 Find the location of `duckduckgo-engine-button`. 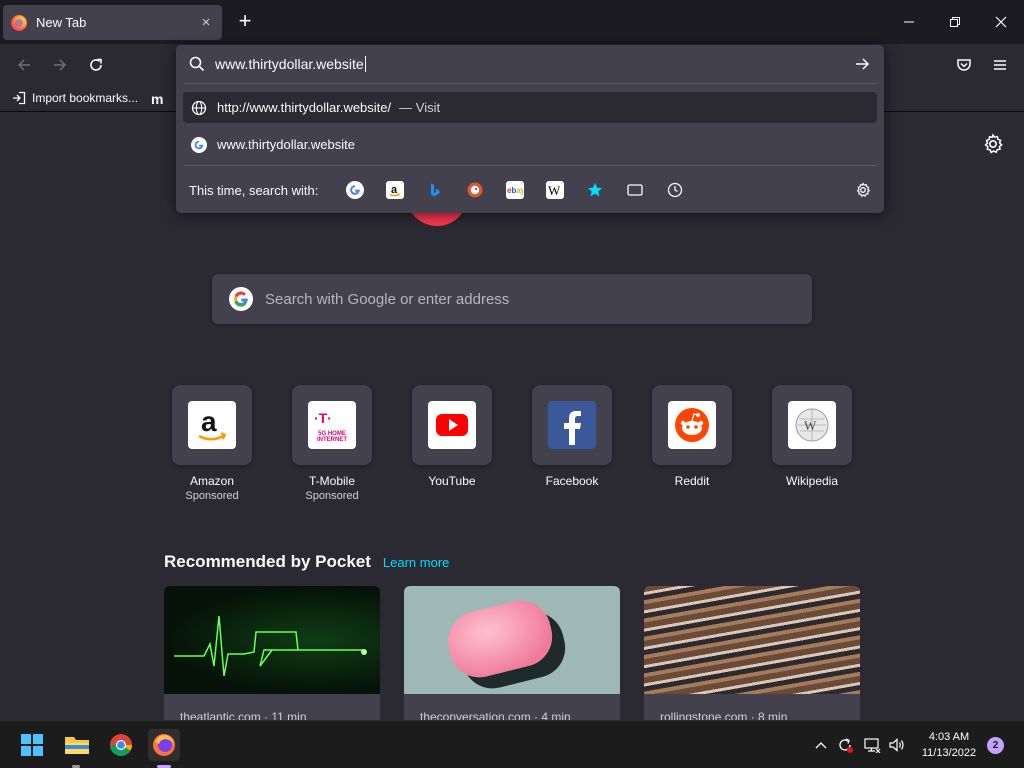

duckduckgo-engine-button is located at coordinates (475, 190).